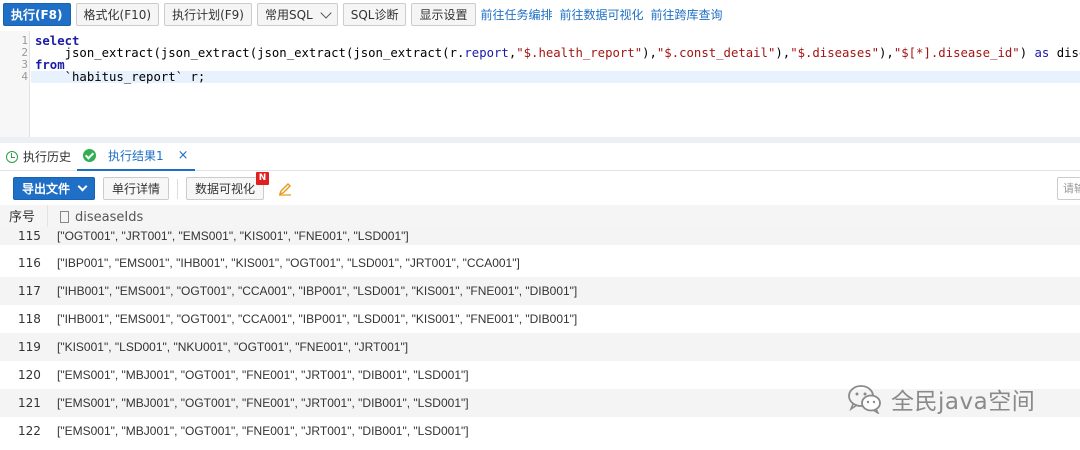 Image resolution: width=1080 pixels, height=450 pixels. Describe the element at coordinates (29, 236) in the screenshot. I see `row-number: 115` at that location.